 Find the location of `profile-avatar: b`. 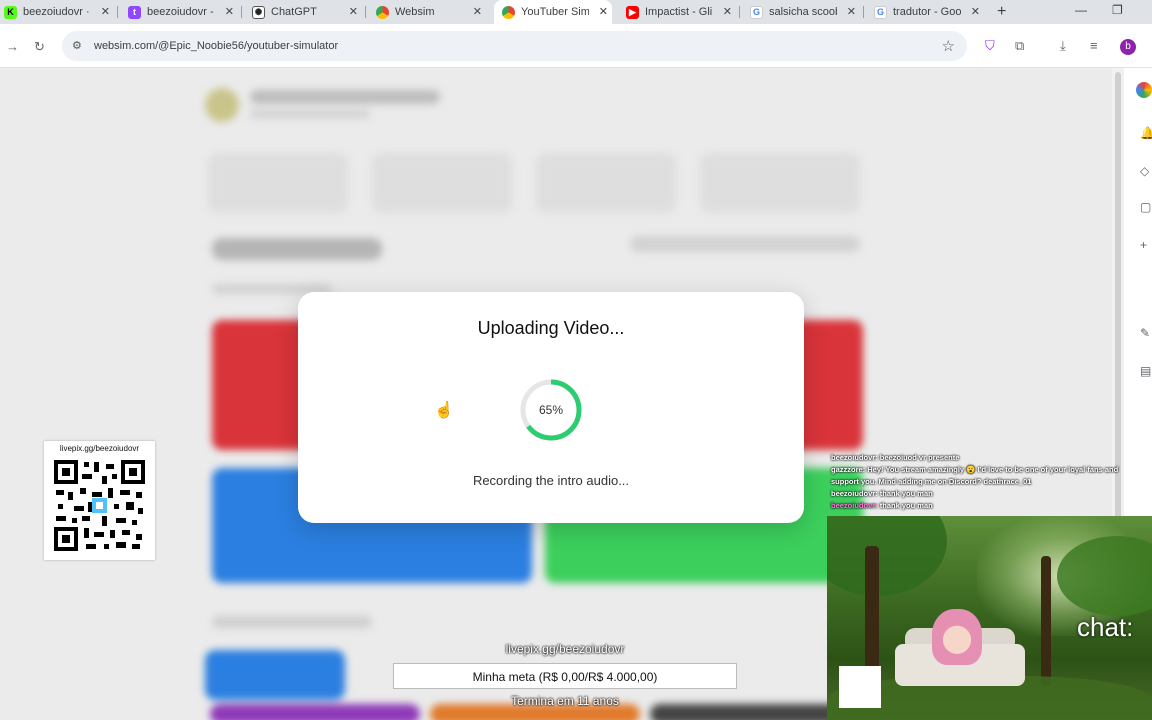

profile-avatar: b is located at coordinates (1128, 47).